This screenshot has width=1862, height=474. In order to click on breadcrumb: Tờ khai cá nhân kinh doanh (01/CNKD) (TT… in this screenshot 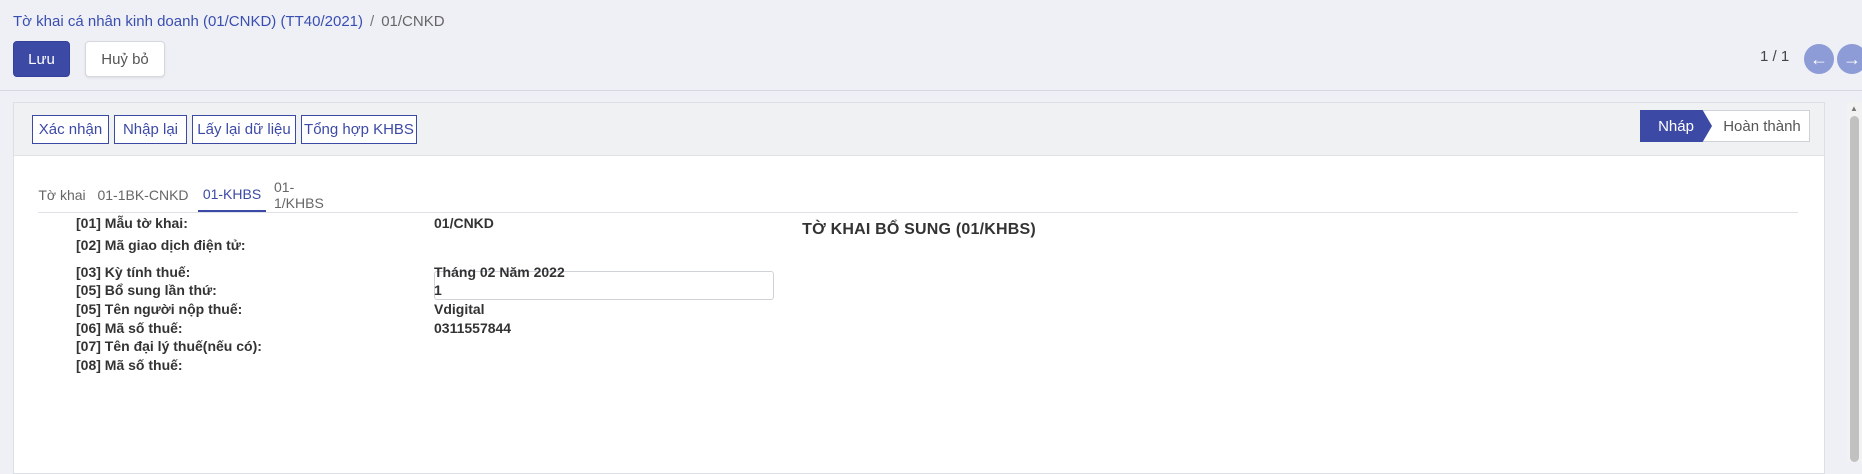, I will do `click(229, 21)`.